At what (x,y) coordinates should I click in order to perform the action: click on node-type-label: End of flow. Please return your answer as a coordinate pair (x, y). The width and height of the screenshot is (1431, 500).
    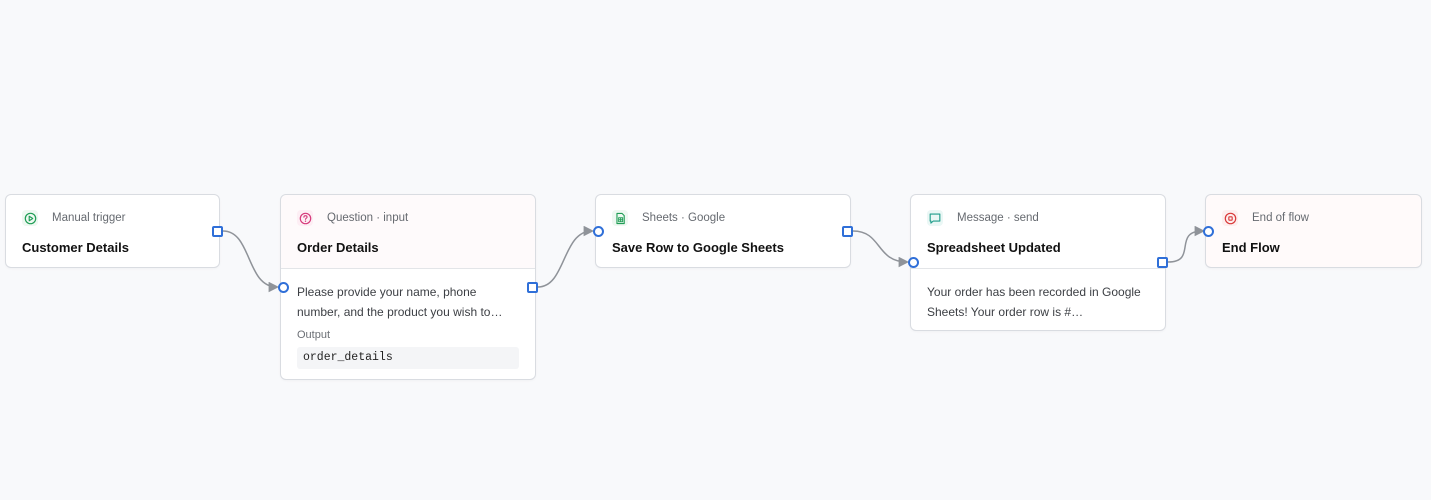
    Looking at the image, I should click on (1280, 218).